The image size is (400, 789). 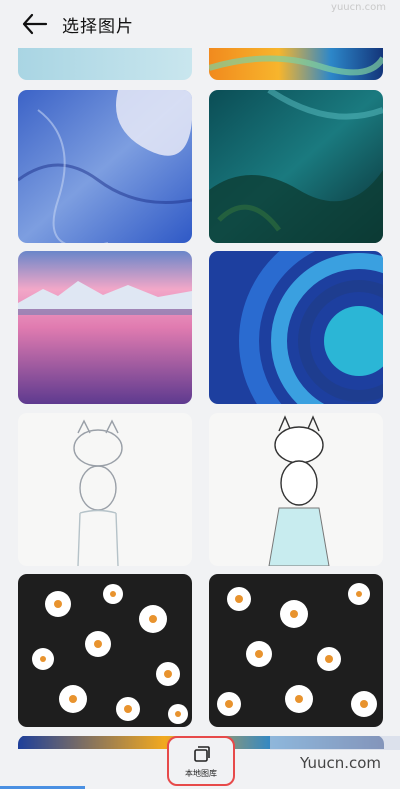 I want to click on brand-text: Yuucn.com, so click(x=341, y=763).